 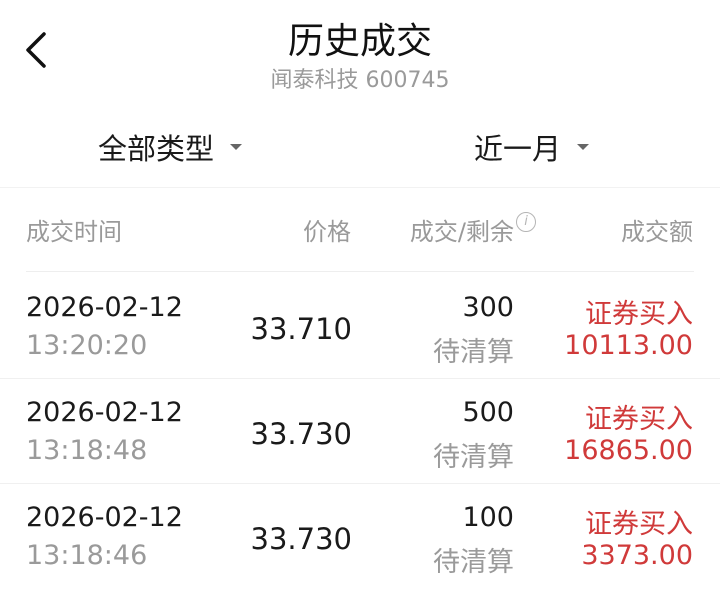 I want to click on period-filter-dropdown: 近一月, so click(x=532, y=147).